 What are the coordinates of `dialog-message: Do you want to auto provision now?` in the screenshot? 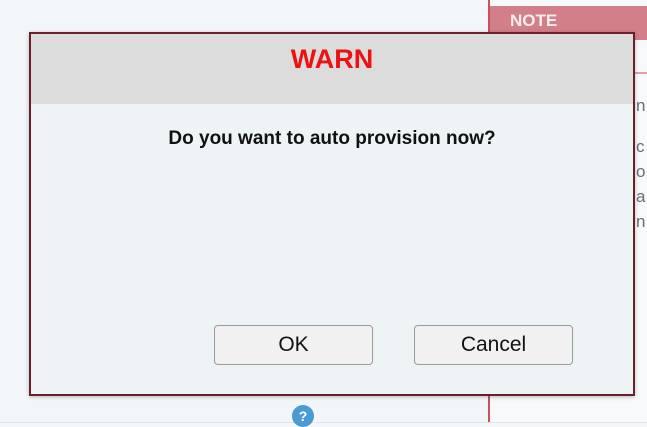 It's located at (332, 138).